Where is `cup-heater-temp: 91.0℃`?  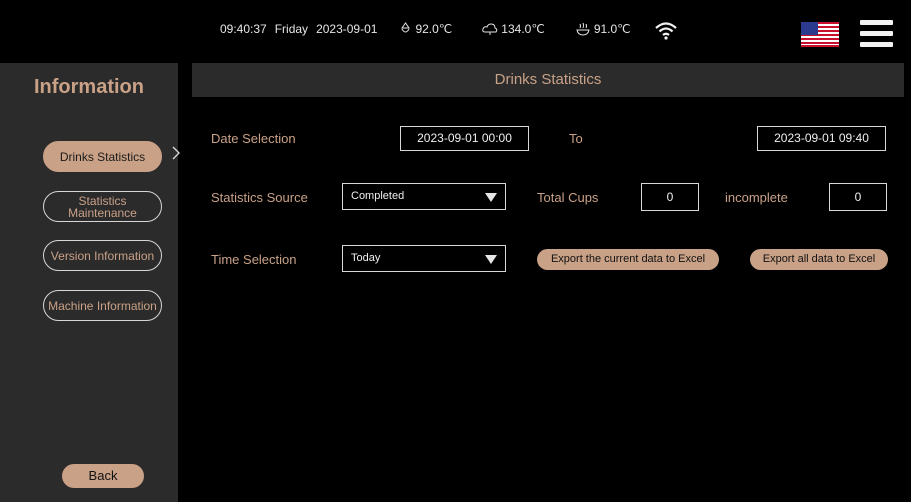 cup-heater-temp: 91.0℃ is located at coordinates (607, 29).